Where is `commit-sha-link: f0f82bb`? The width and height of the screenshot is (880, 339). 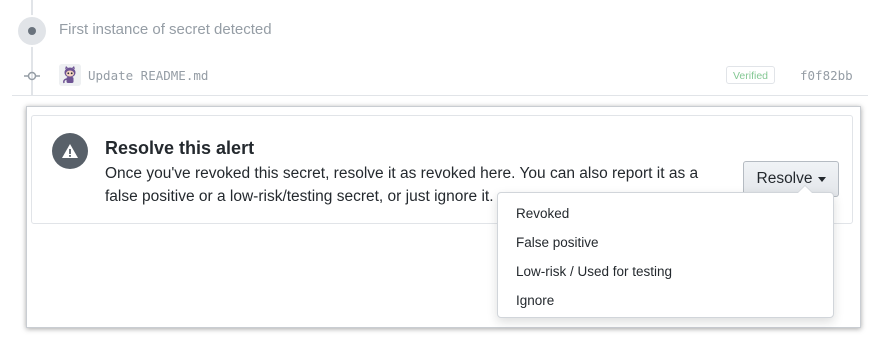 commit-sha-link: f0f82bb is located at coordinates (826, 75).